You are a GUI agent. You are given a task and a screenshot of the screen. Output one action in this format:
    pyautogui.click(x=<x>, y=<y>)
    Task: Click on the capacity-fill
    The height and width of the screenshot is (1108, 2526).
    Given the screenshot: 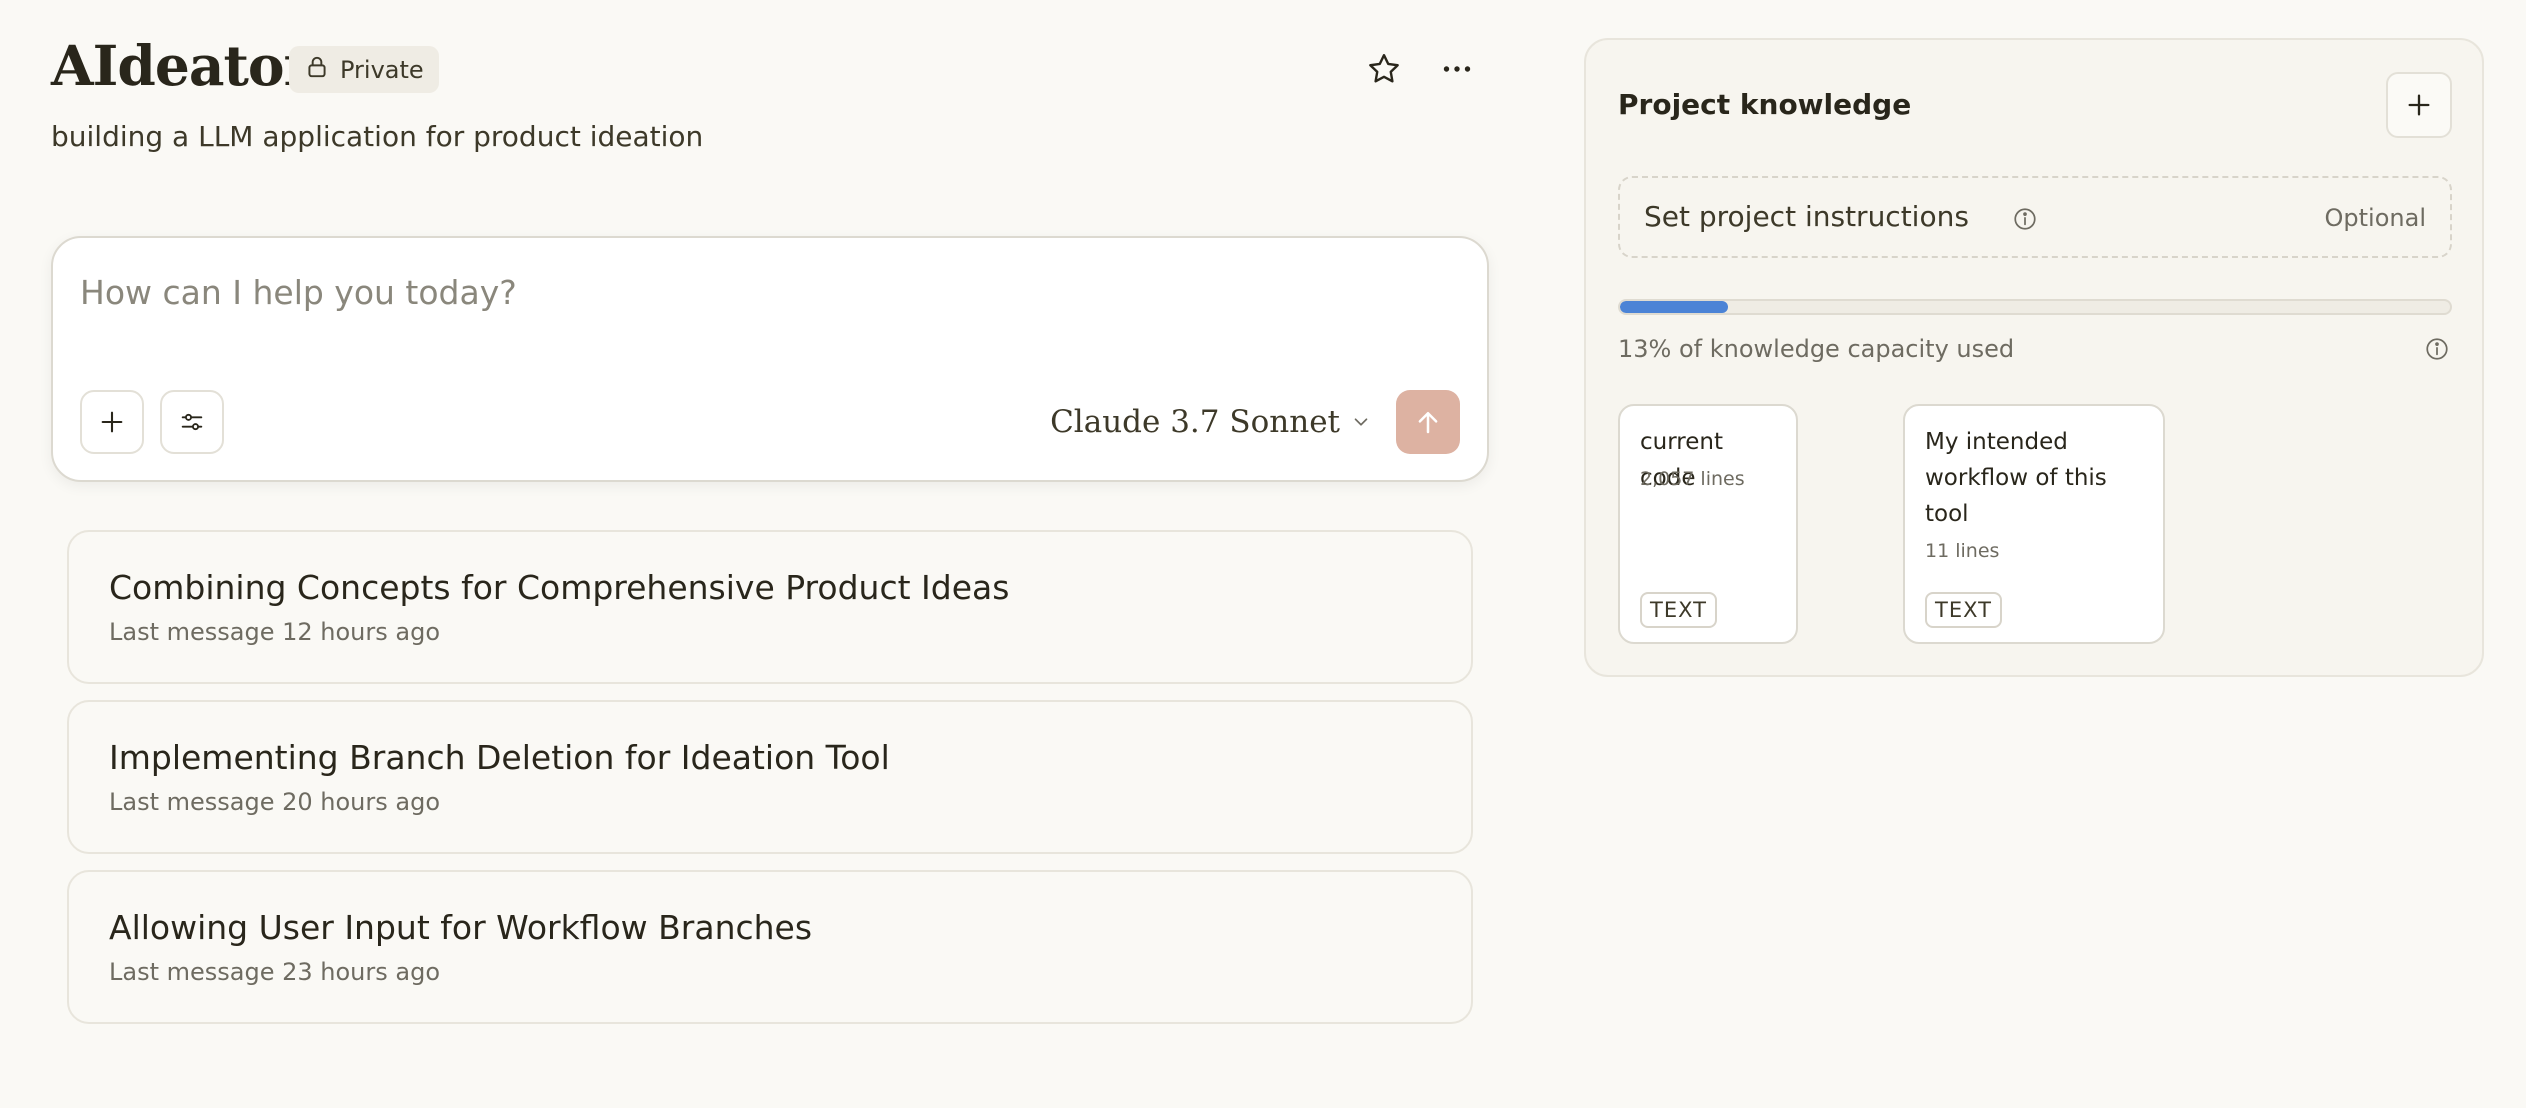 What is the action you would take?
    pyautogui.click(x=1674, y=307)
    